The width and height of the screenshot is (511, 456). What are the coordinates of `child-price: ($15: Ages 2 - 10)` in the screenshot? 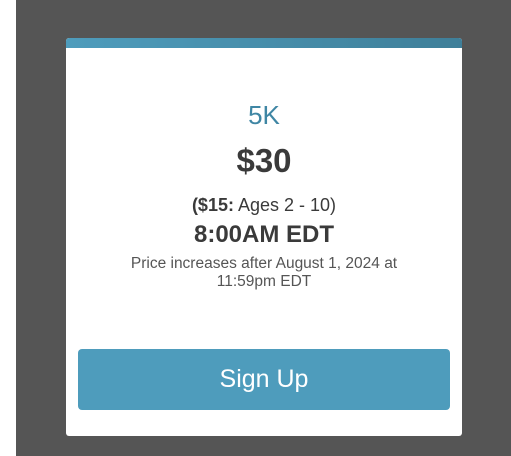 It's located at (264, 205).